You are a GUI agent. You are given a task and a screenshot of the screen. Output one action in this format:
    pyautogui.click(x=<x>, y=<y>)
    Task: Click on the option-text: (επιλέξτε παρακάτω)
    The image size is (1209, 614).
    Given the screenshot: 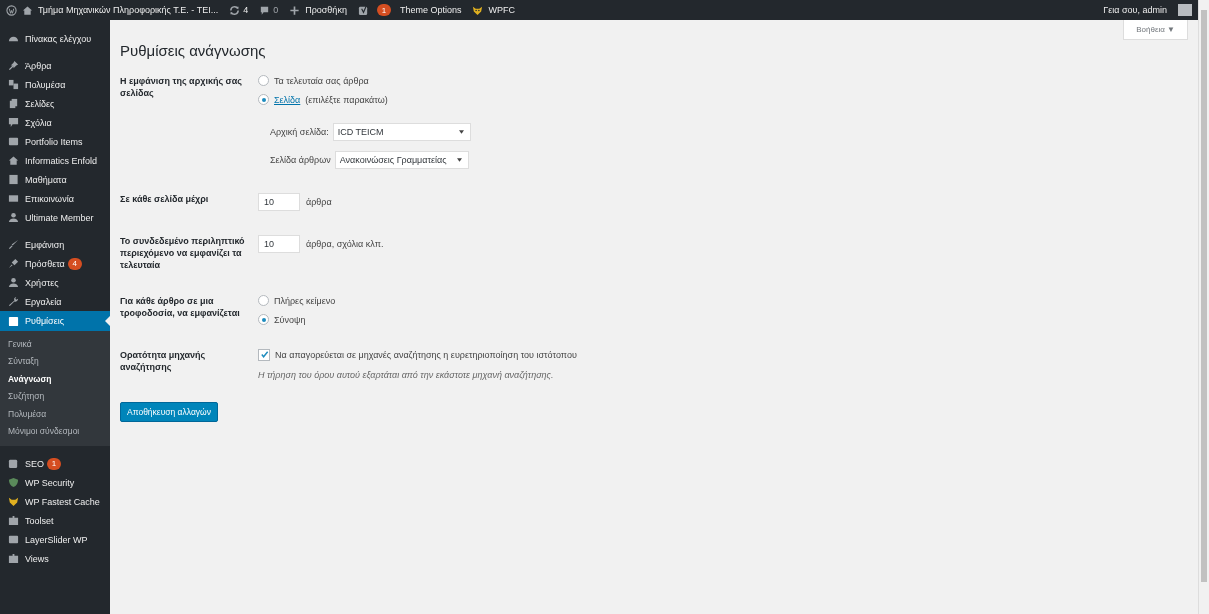 What is the action you would take?
    pyautogui.click(x=346, y=99)
    